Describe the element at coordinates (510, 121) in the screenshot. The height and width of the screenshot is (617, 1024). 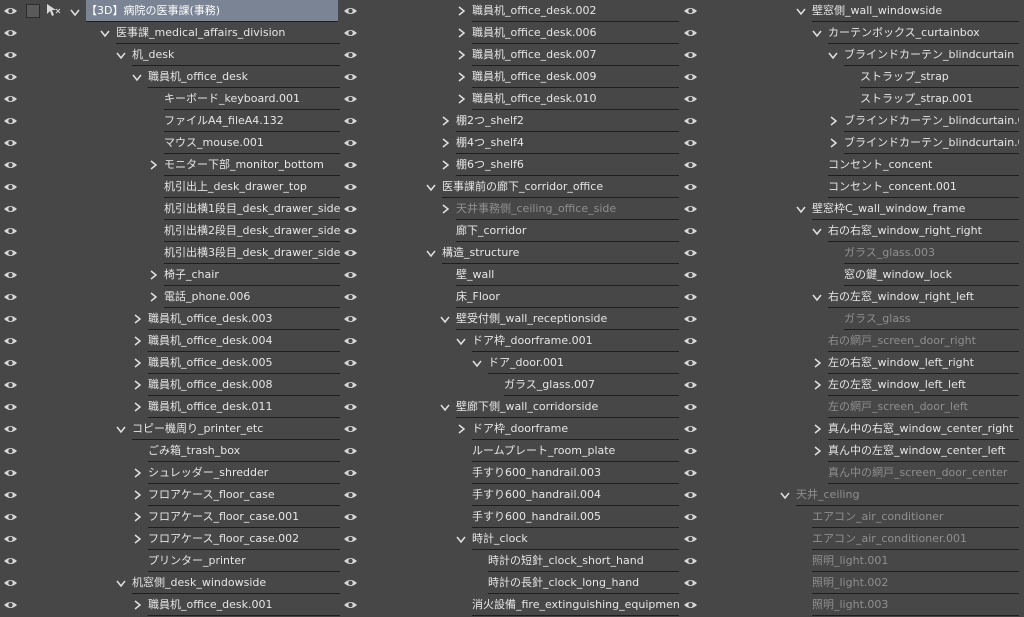
I see `layer-row: 棚2つ_shelf2` at that location.